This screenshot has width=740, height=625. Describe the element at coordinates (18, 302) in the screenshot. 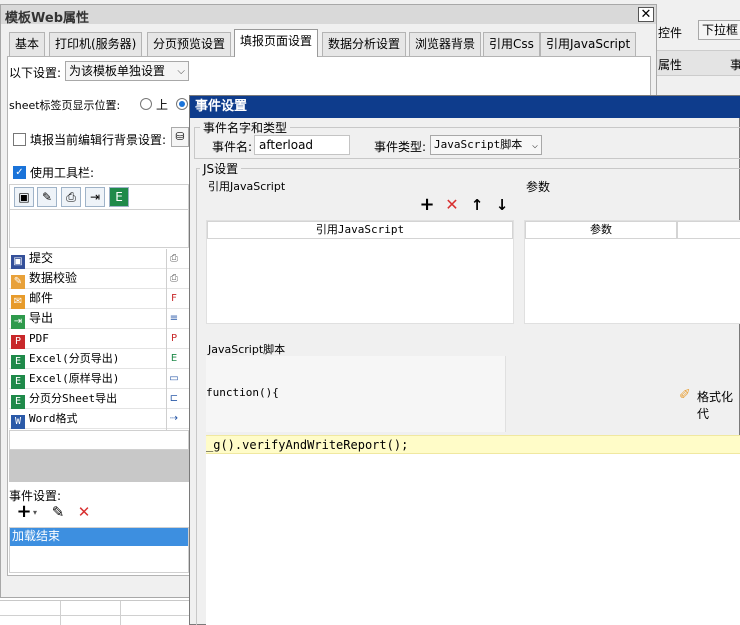

I see `mail-icon: ✉` at that location.